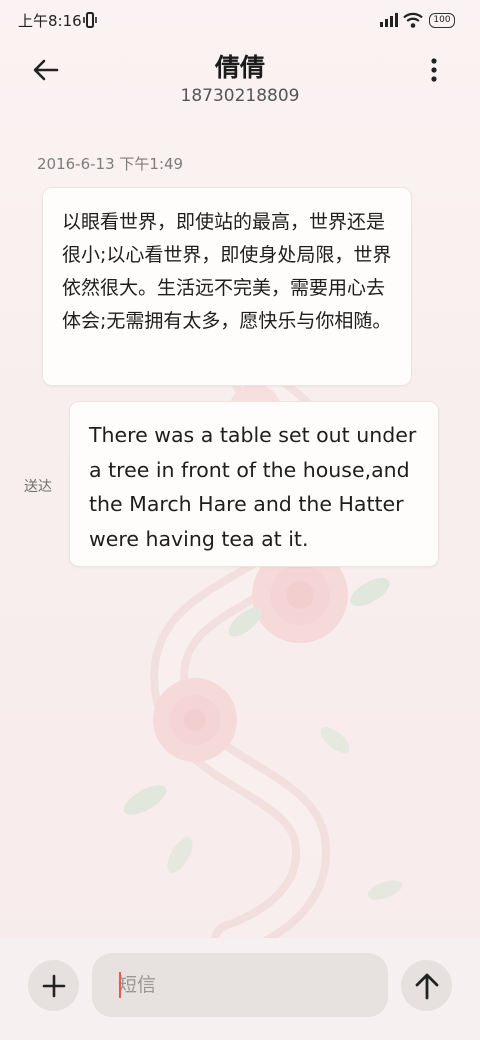 This screenshot has width=480, height=1040. I want to click on contact-name: 倩倩, so click(239, 67).